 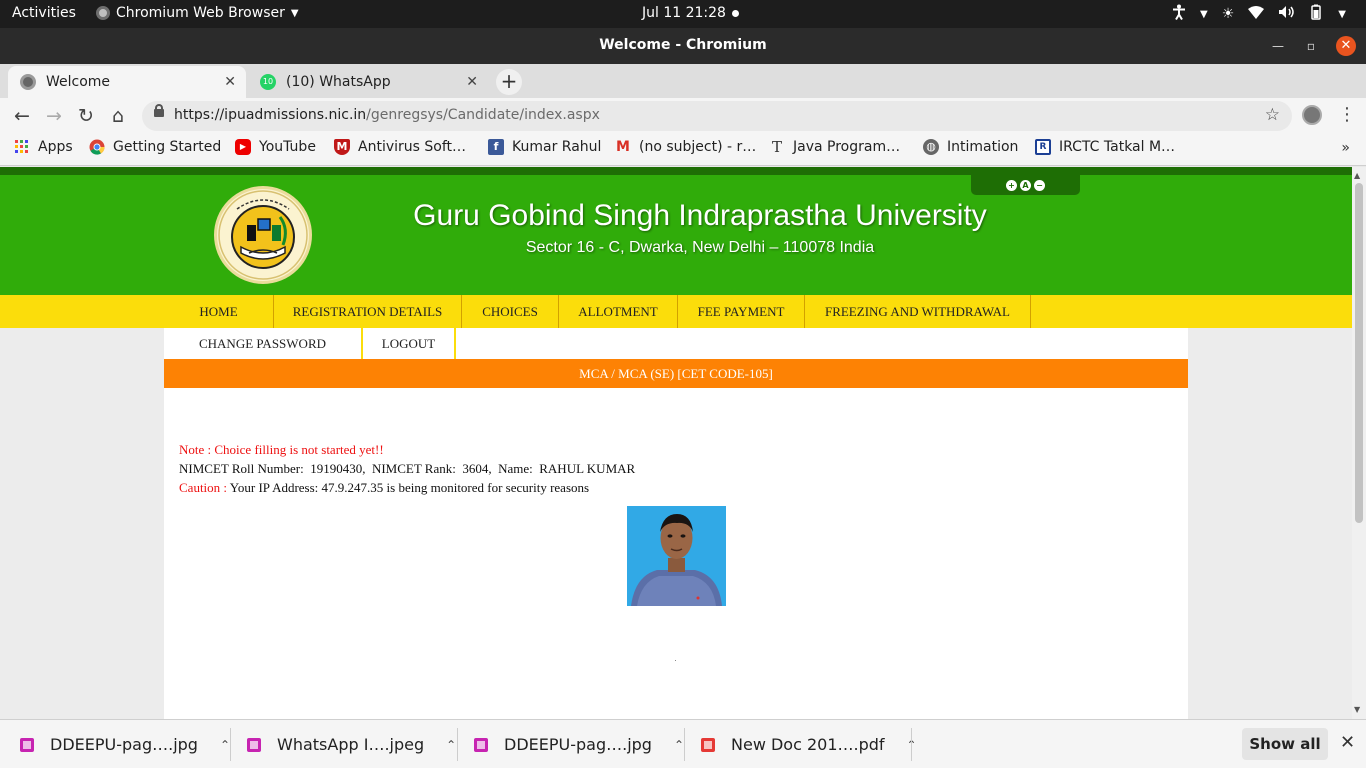 What do you see at coordinates (1346, 46) in the screenshot?
I see `close-window-button: ✕` at bounding box center [1346, 46].